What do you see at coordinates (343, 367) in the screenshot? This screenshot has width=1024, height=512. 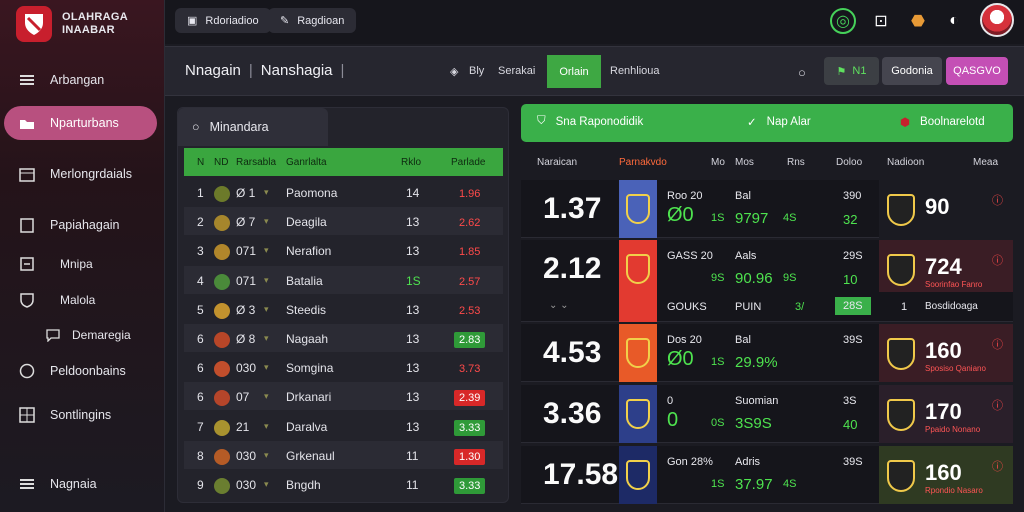 I see `table-row: 6 030 ▾ Somgina 13 3.73` at bounding box center [343, 367].